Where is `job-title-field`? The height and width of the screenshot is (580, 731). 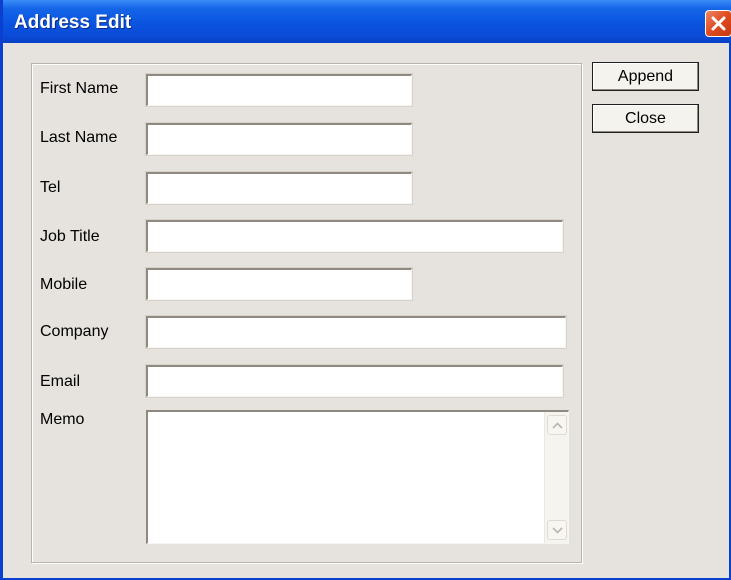
job-title-field is located at coordinates (354, 236).